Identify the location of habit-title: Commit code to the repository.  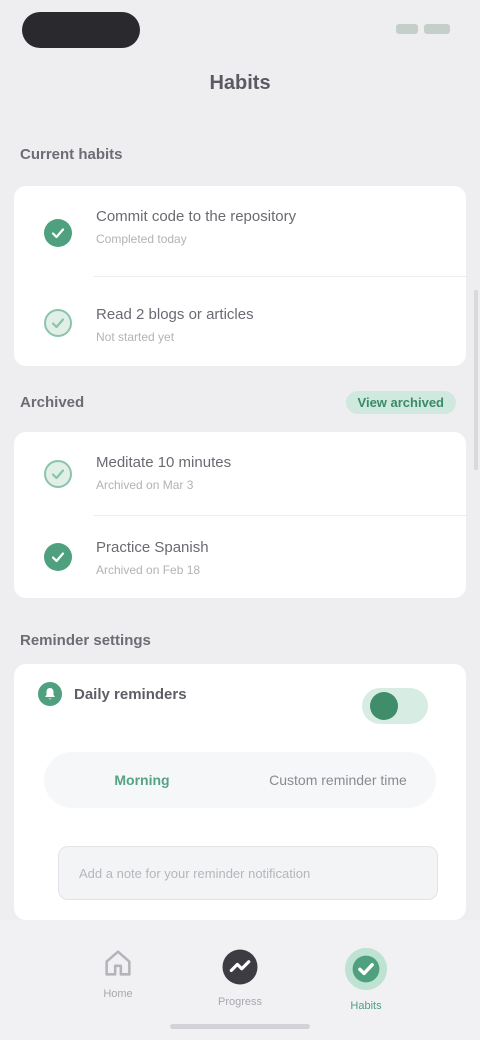
(196, 216).